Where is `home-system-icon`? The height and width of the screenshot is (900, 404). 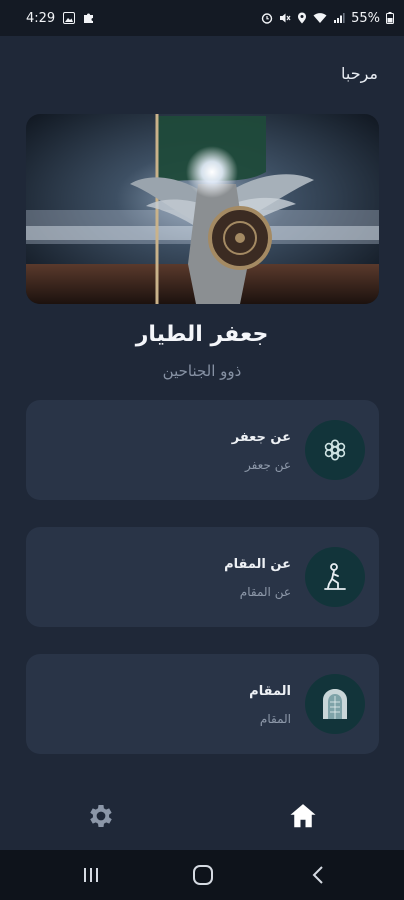
home-system-icon is located at coordinates (203, 875).